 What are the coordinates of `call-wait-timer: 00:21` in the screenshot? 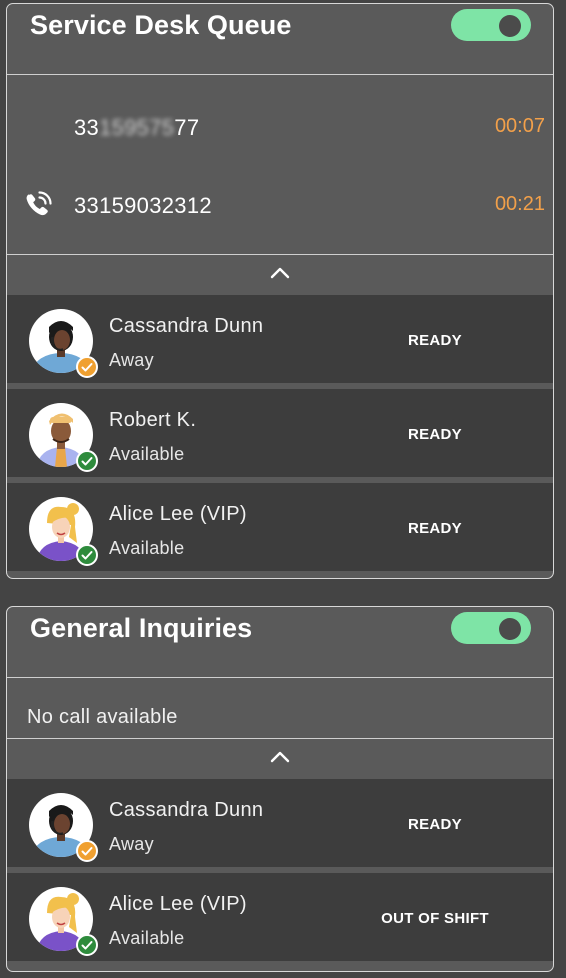 It's located at (519, 204).